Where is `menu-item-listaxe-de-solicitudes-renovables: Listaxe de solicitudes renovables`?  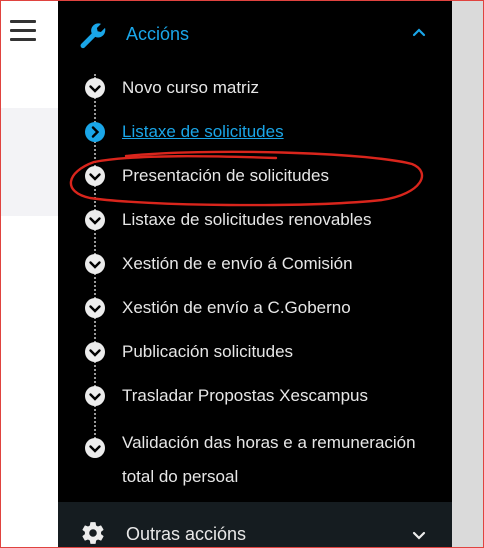 menu-item-listaxe-de-solicitudes-renovables: Listaxe de solicitudes renovables is located at coordinates (255, 220).